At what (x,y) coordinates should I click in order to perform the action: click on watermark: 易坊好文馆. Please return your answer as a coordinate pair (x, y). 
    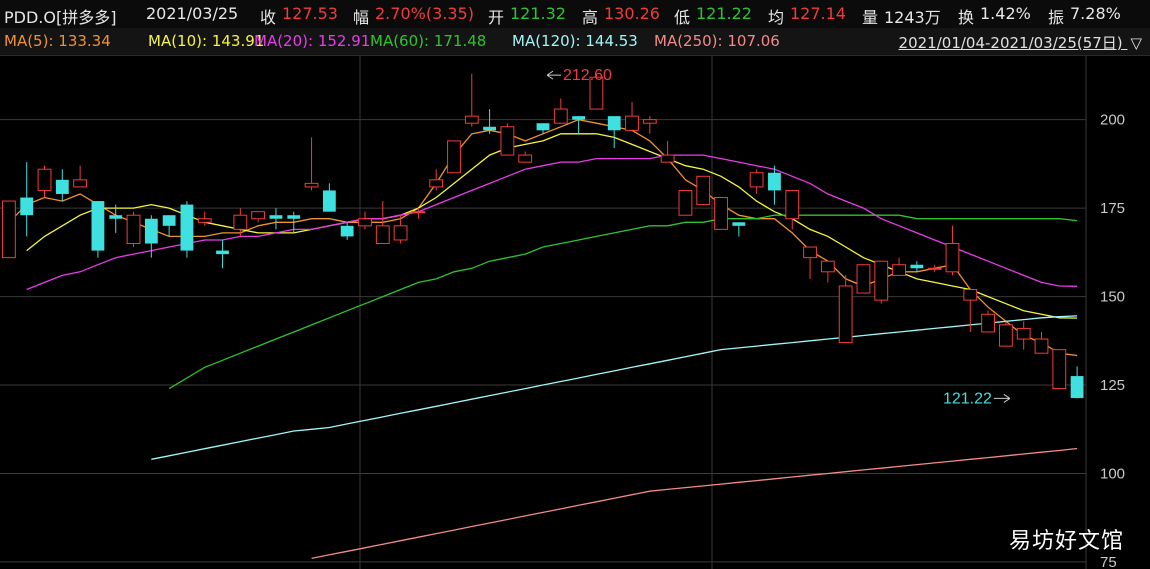
    Looking at the image, I should click on (1066, 541).